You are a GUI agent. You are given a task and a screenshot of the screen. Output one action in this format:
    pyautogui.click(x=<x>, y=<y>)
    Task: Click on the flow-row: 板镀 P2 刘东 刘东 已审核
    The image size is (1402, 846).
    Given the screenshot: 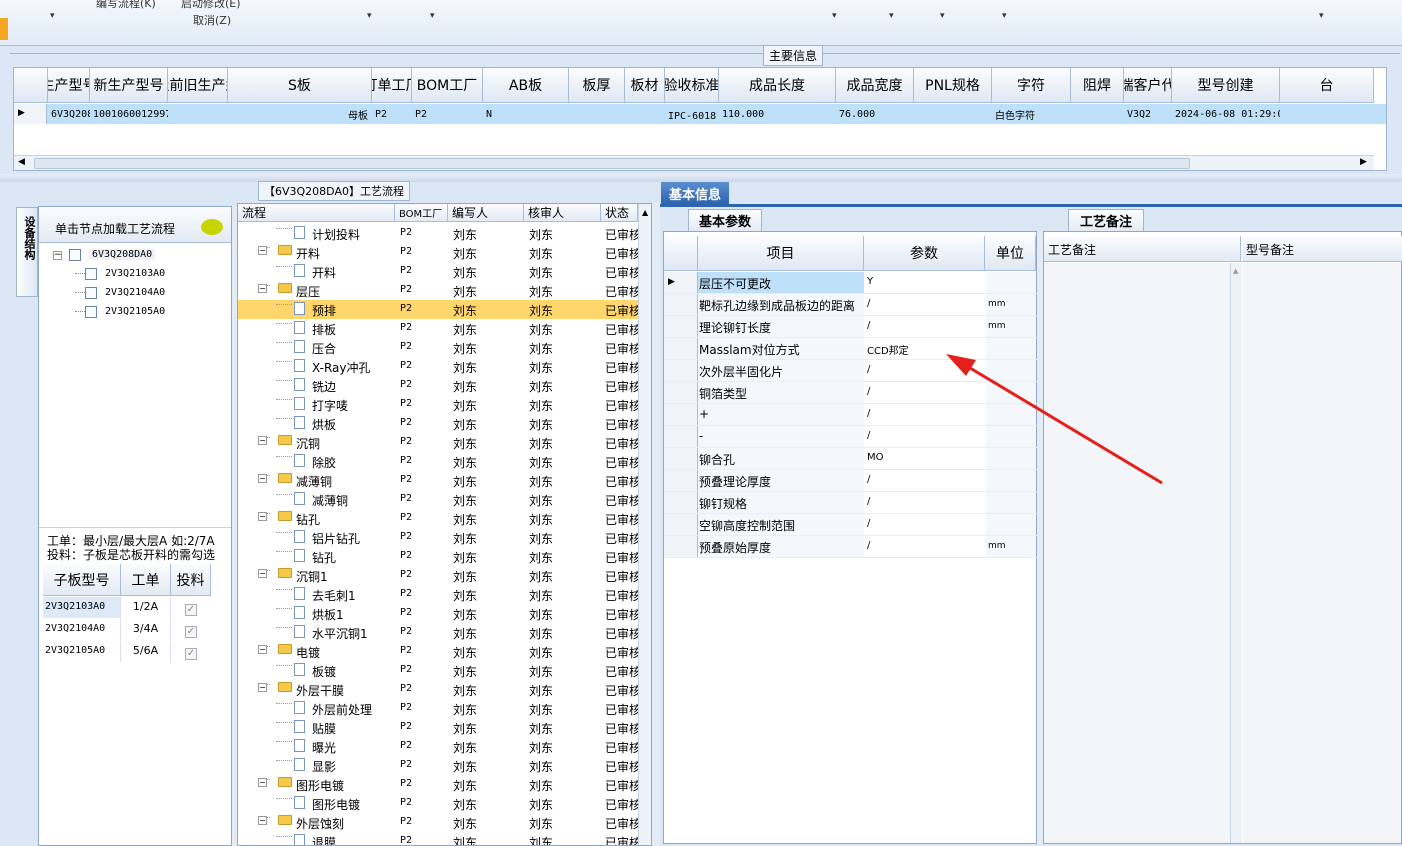 What is the action you would take?
    pyautogui.click(x=444, y=670)
    